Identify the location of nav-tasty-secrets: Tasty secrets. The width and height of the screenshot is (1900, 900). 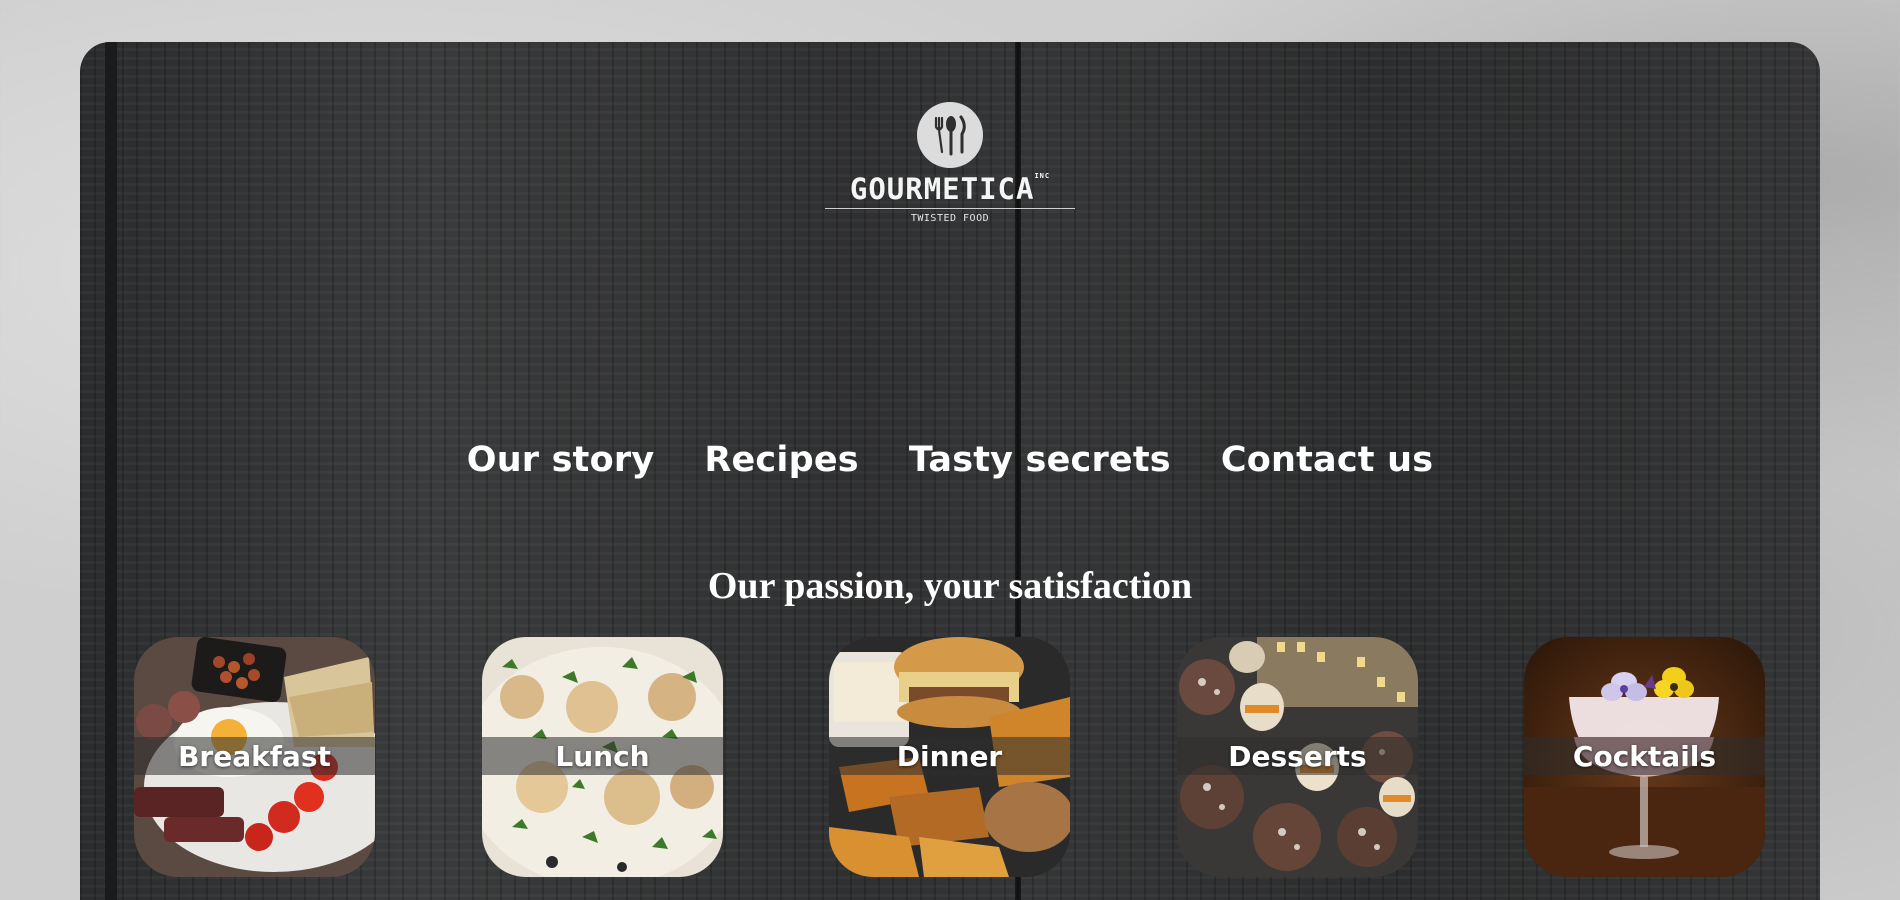
(1040, 460).